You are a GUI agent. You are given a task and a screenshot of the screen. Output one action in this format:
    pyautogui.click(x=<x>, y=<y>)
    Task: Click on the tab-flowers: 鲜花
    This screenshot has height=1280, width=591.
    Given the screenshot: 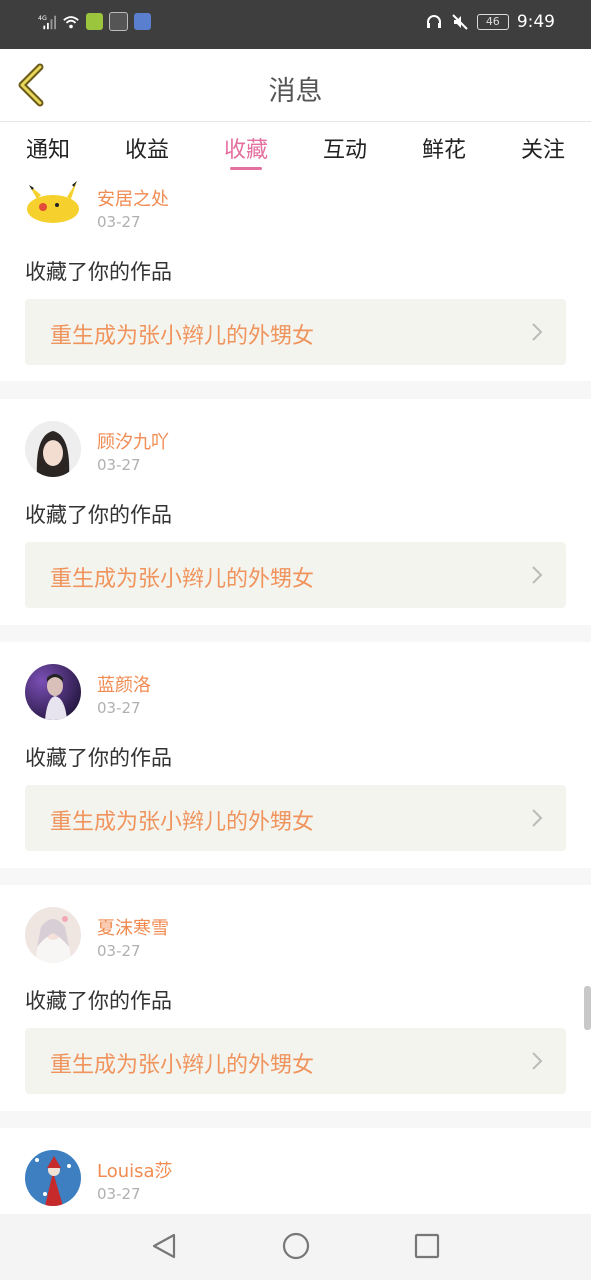 What is the action you would take?
    pyautogui.click(x=444, y=148)
    